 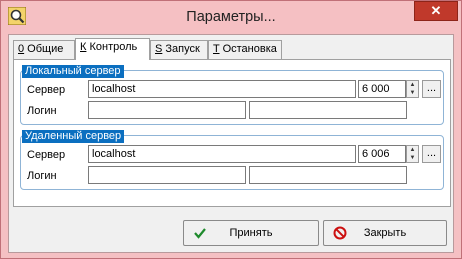 I want to click on remote-server-input: localhost, so click(x=222, y=154).